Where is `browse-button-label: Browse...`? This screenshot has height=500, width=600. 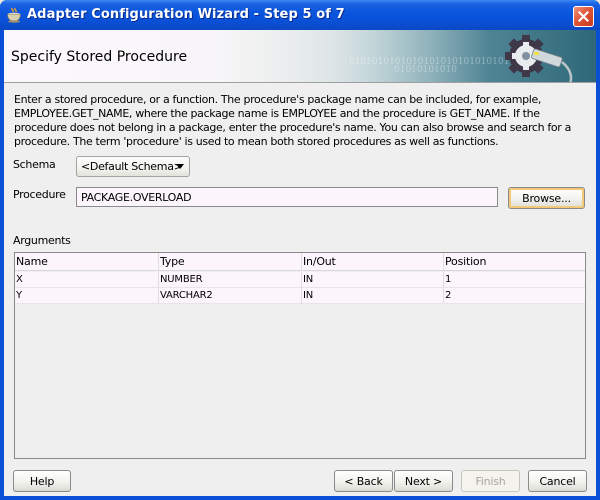
browse-button-label: Browse... is located at coordinates (546, 198).